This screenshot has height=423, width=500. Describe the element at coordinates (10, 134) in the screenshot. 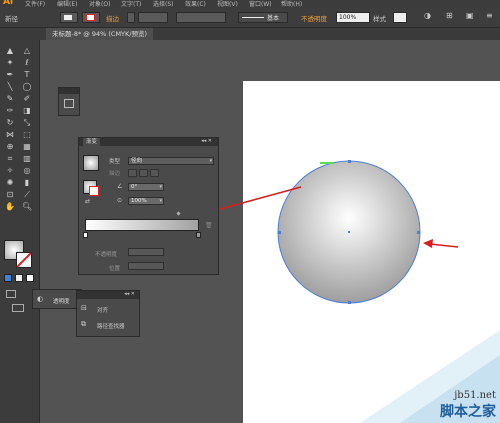

I see `width-tool-icon: ⋈` at that location.